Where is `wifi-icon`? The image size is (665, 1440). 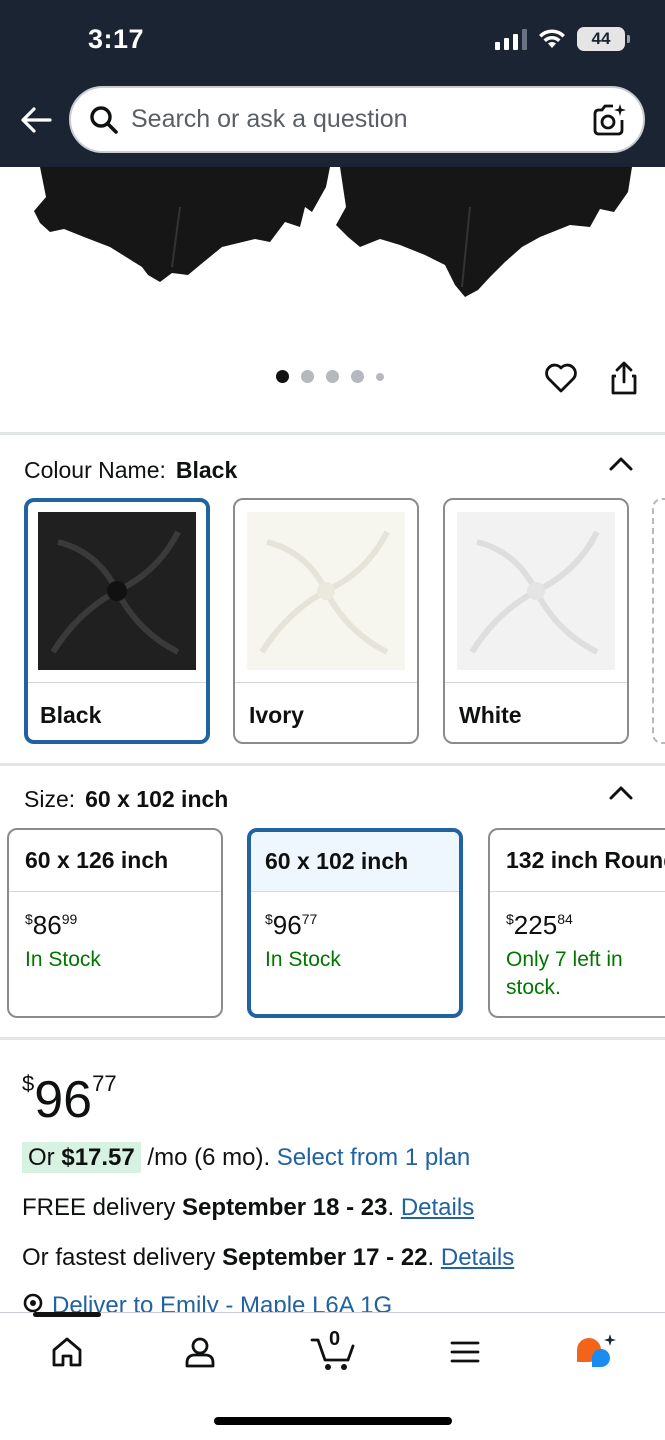 wifi-icon is located at coordinates (552, 38).